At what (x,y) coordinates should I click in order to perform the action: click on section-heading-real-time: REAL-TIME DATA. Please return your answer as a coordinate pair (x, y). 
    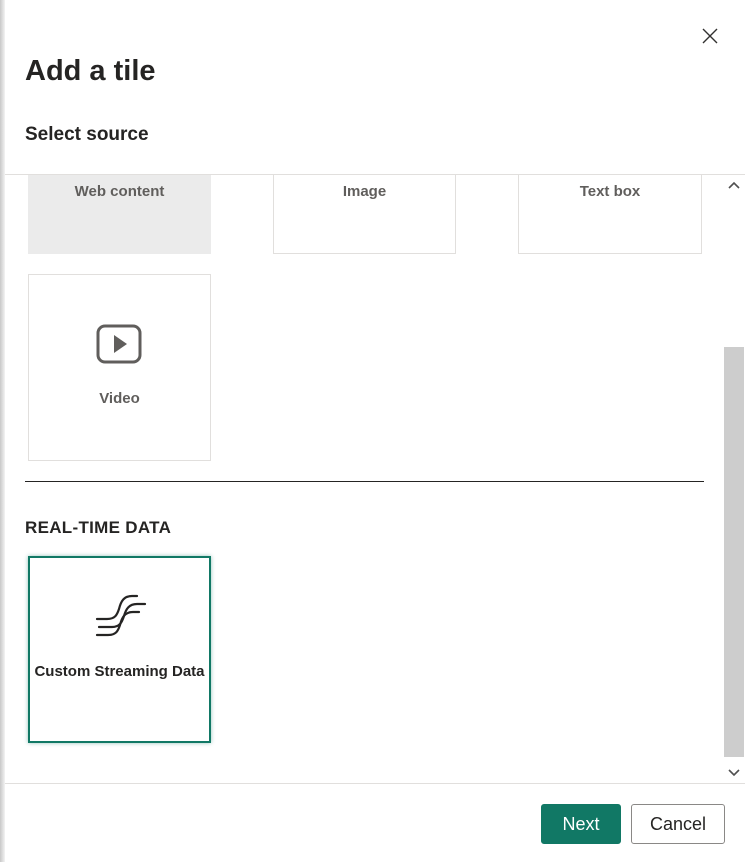
    Looking at the image, I should click on (98, 527).